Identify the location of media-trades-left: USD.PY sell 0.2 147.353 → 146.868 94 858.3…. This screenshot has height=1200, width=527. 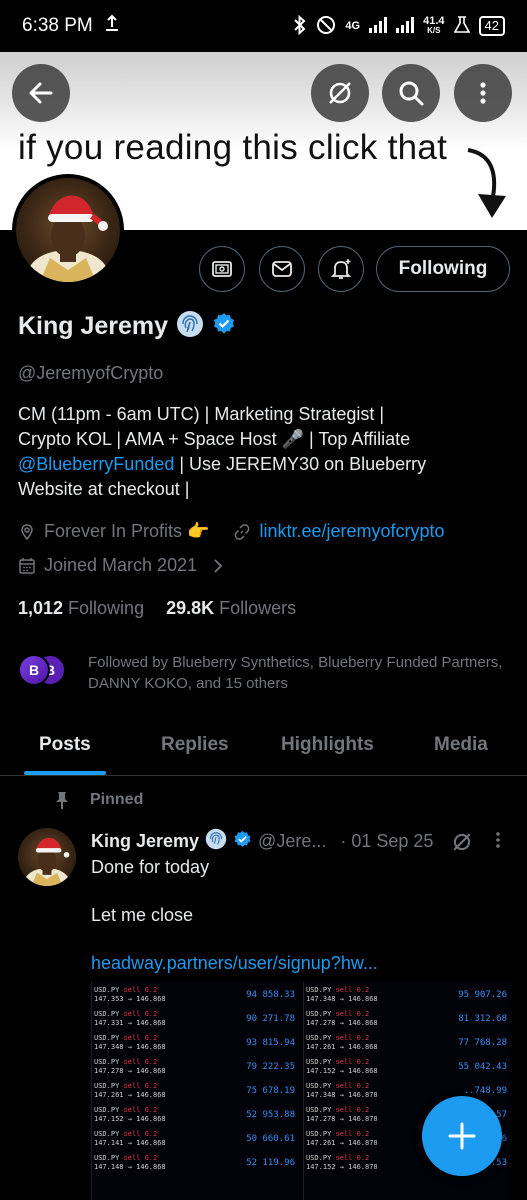
(195, 1091).